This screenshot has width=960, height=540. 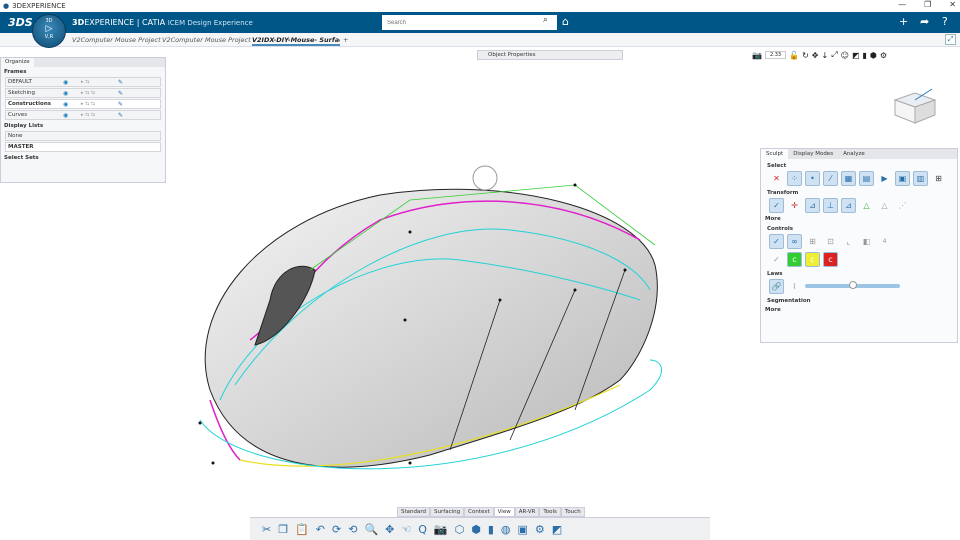 What do you see at coordinates (266, 529) in the screenshot?
I see `cut-icon: ✂` at bounding box center [266, 529].